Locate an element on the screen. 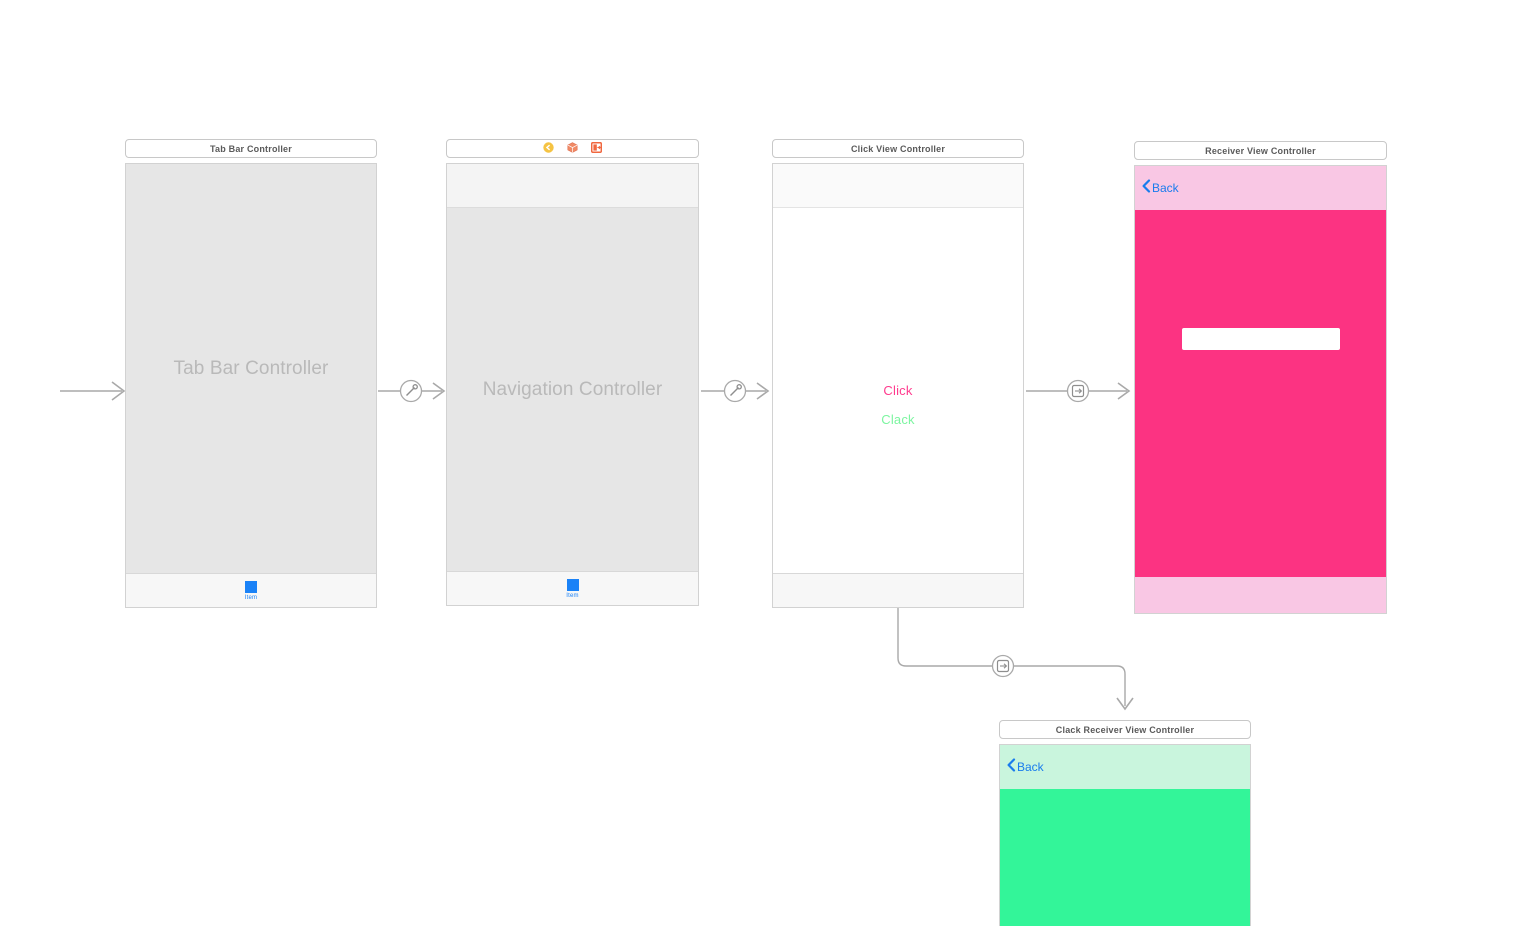 Image resolution: width=1526 pixels, height=926 pixels. scene-title-receiver-view-controller: Receiver View Controller is located at coordinates (1260, 150).